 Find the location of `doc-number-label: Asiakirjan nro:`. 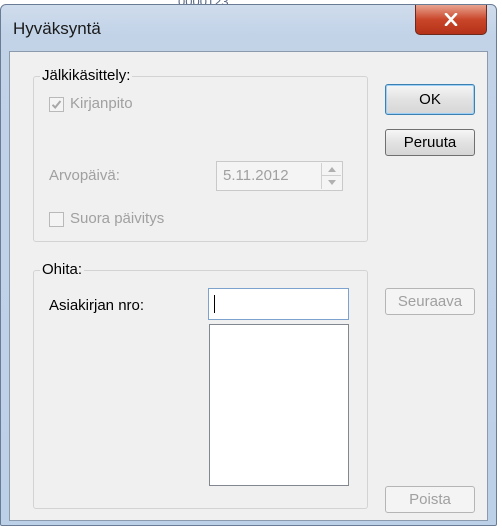

doc-number-label: Asiakirjan nro: is located at coordinates (97, 305).